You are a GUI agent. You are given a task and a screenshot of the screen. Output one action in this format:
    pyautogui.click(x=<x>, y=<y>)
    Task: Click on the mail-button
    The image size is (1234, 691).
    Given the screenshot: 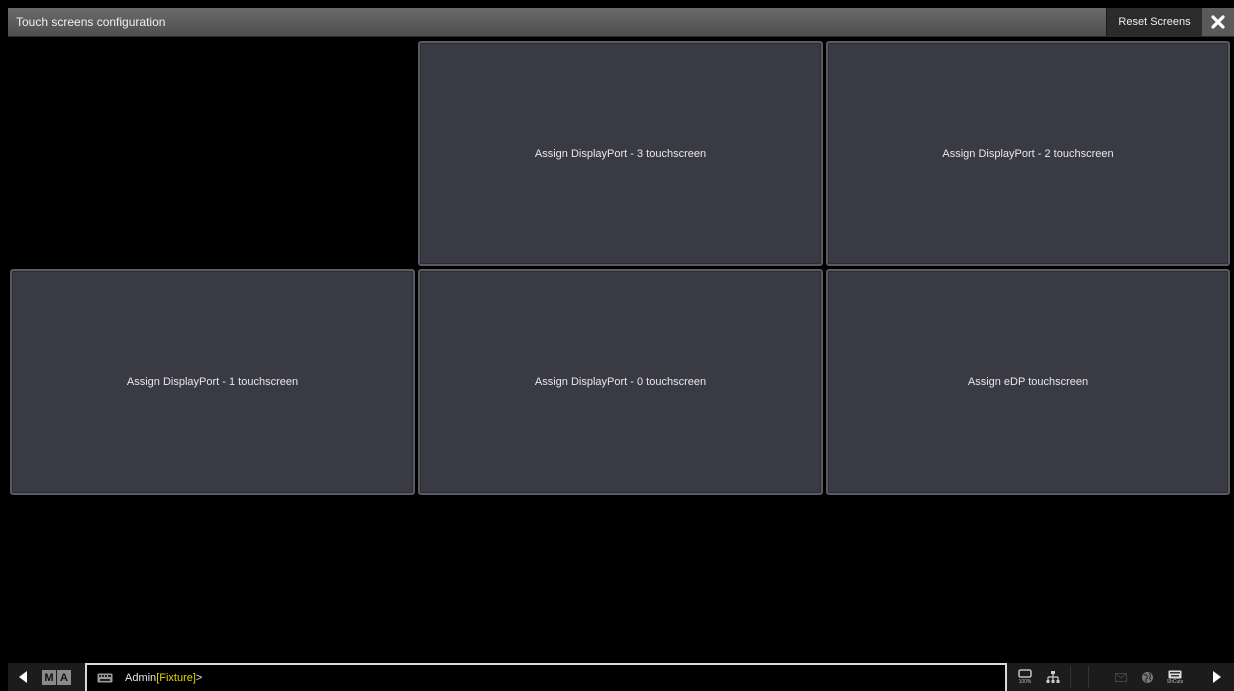 What is the action you would take?
    pyautogui.click(x=1121, y=677)
    